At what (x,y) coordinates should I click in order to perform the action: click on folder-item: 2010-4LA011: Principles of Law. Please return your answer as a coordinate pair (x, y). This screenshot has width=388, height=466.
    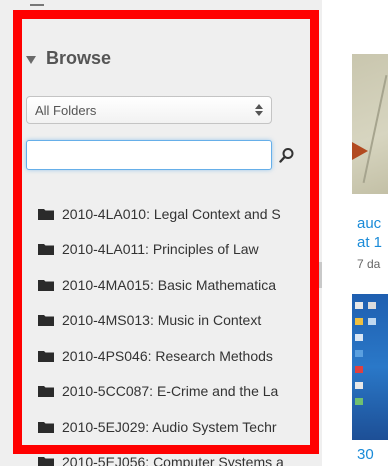
    Looking at the image, I should click on (171, 250).